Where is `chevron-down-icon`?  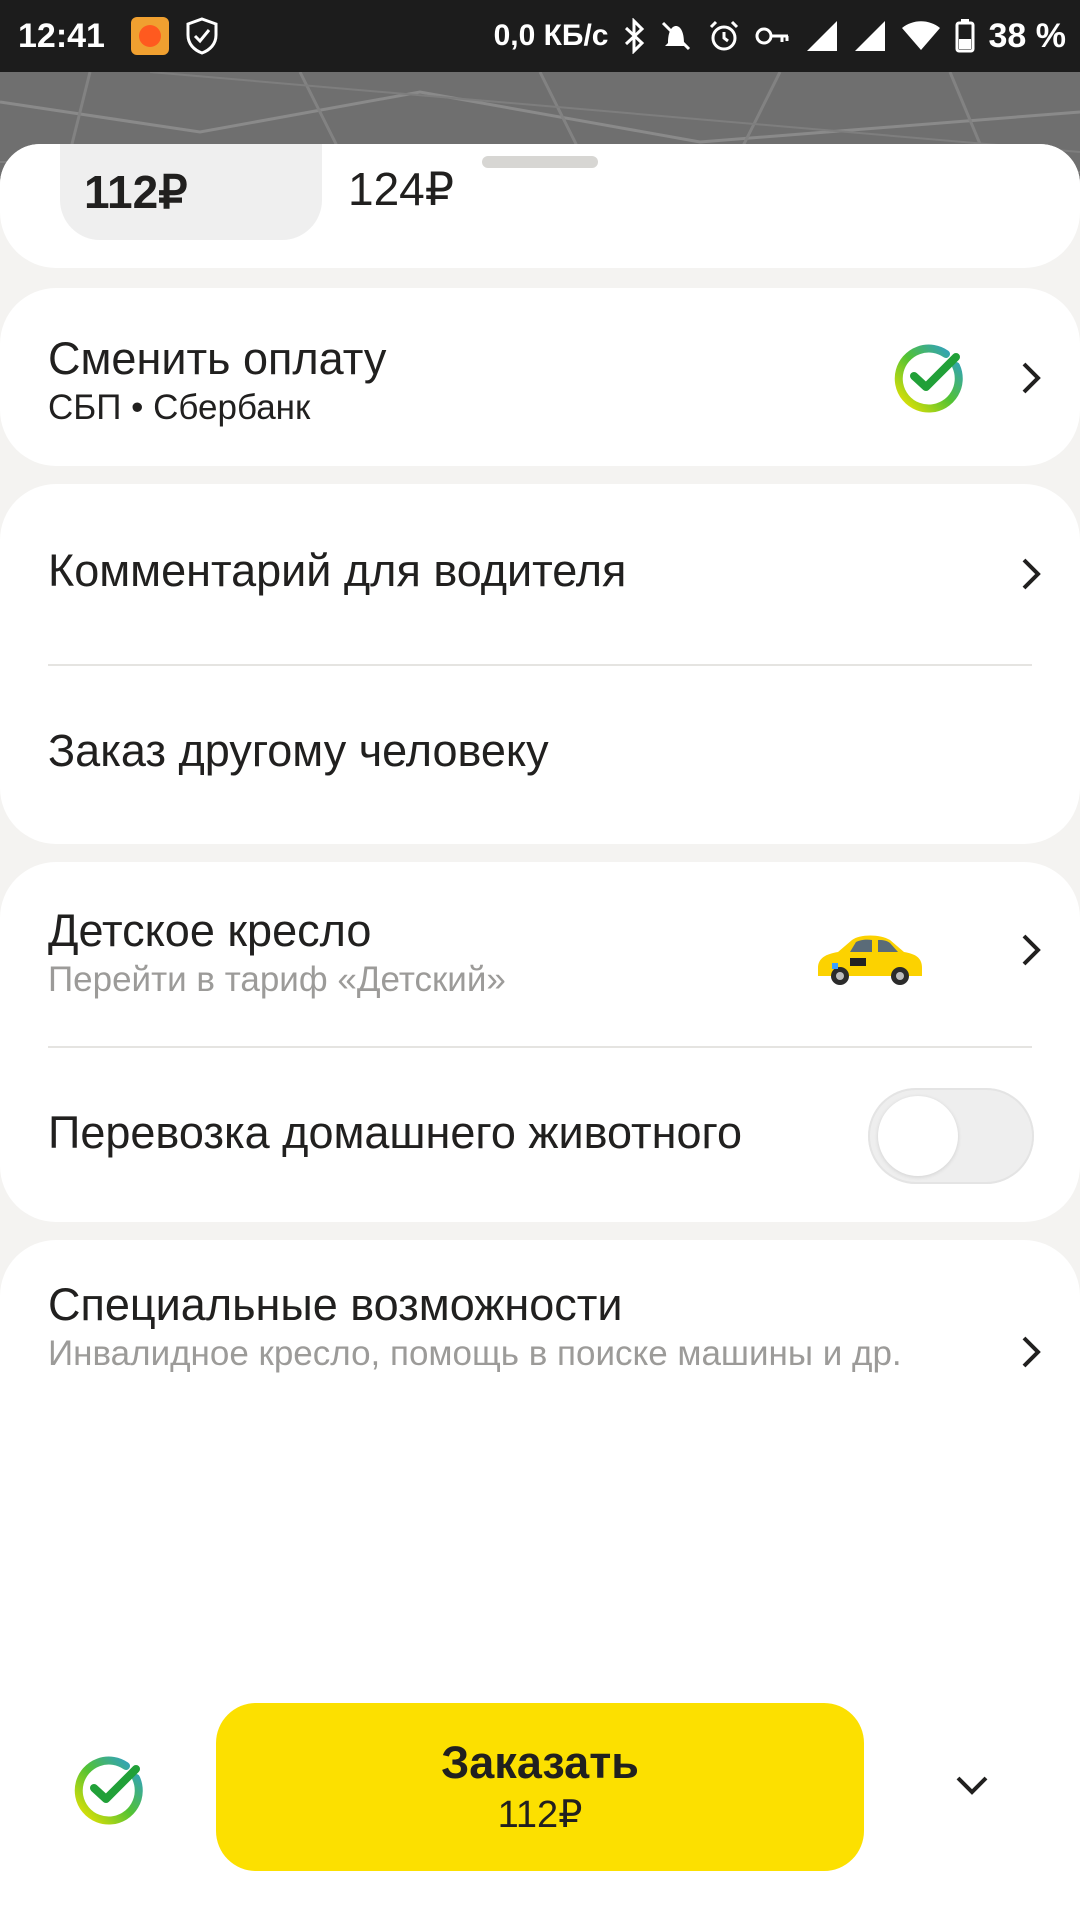
chevron-down-icon is located at coordinates (972, 1786).